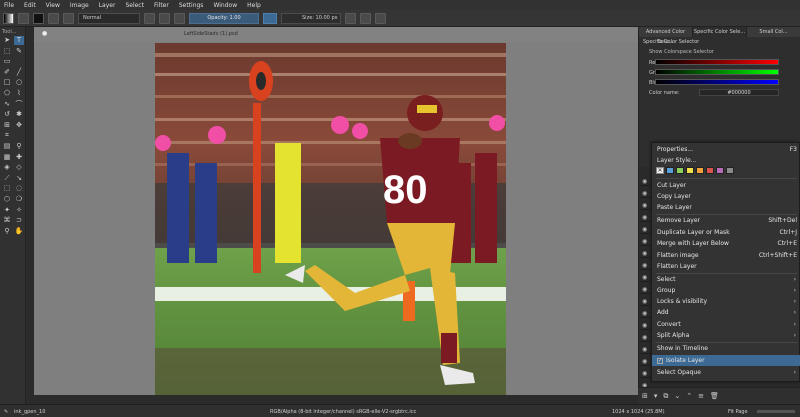 The image size is (800, 417). I want to click on green-channel-slider, so click(717, 72).